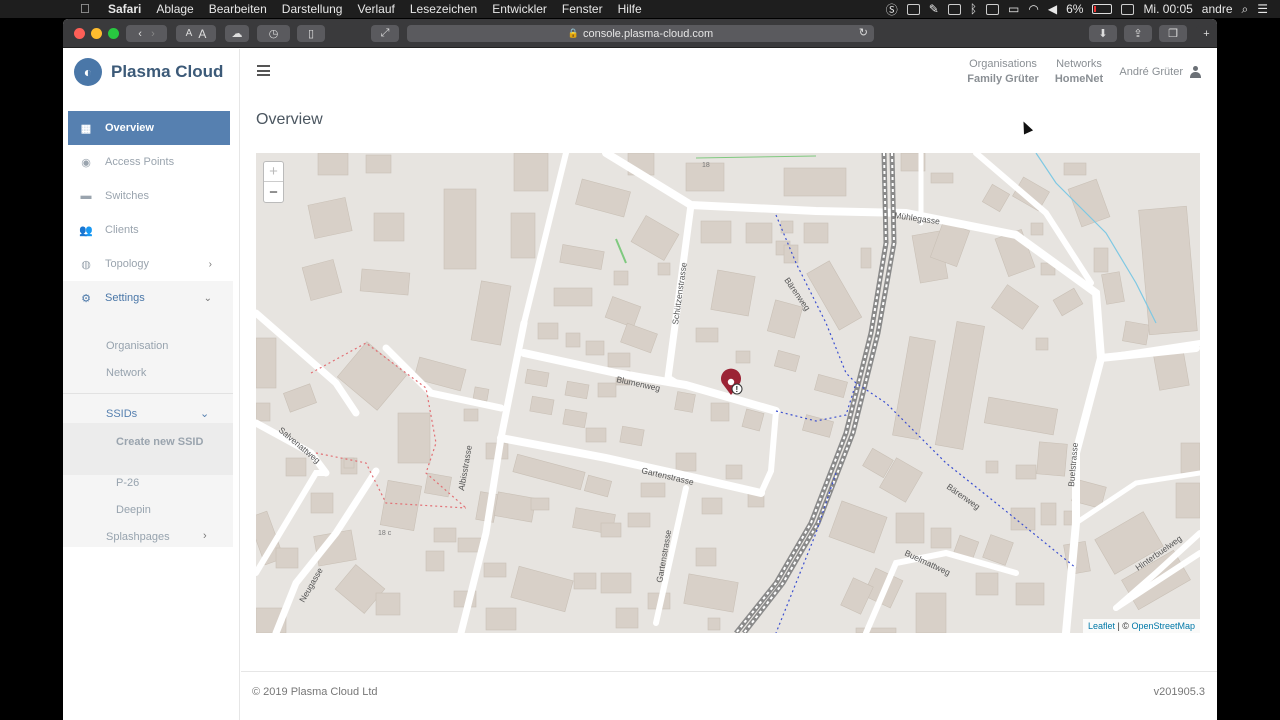 The height and width of the screenshot is (720, 1280). What do you see at coordinates (706, 165) in the screenshot?
I see `house-number: 18` at bounding box center [706, 165].